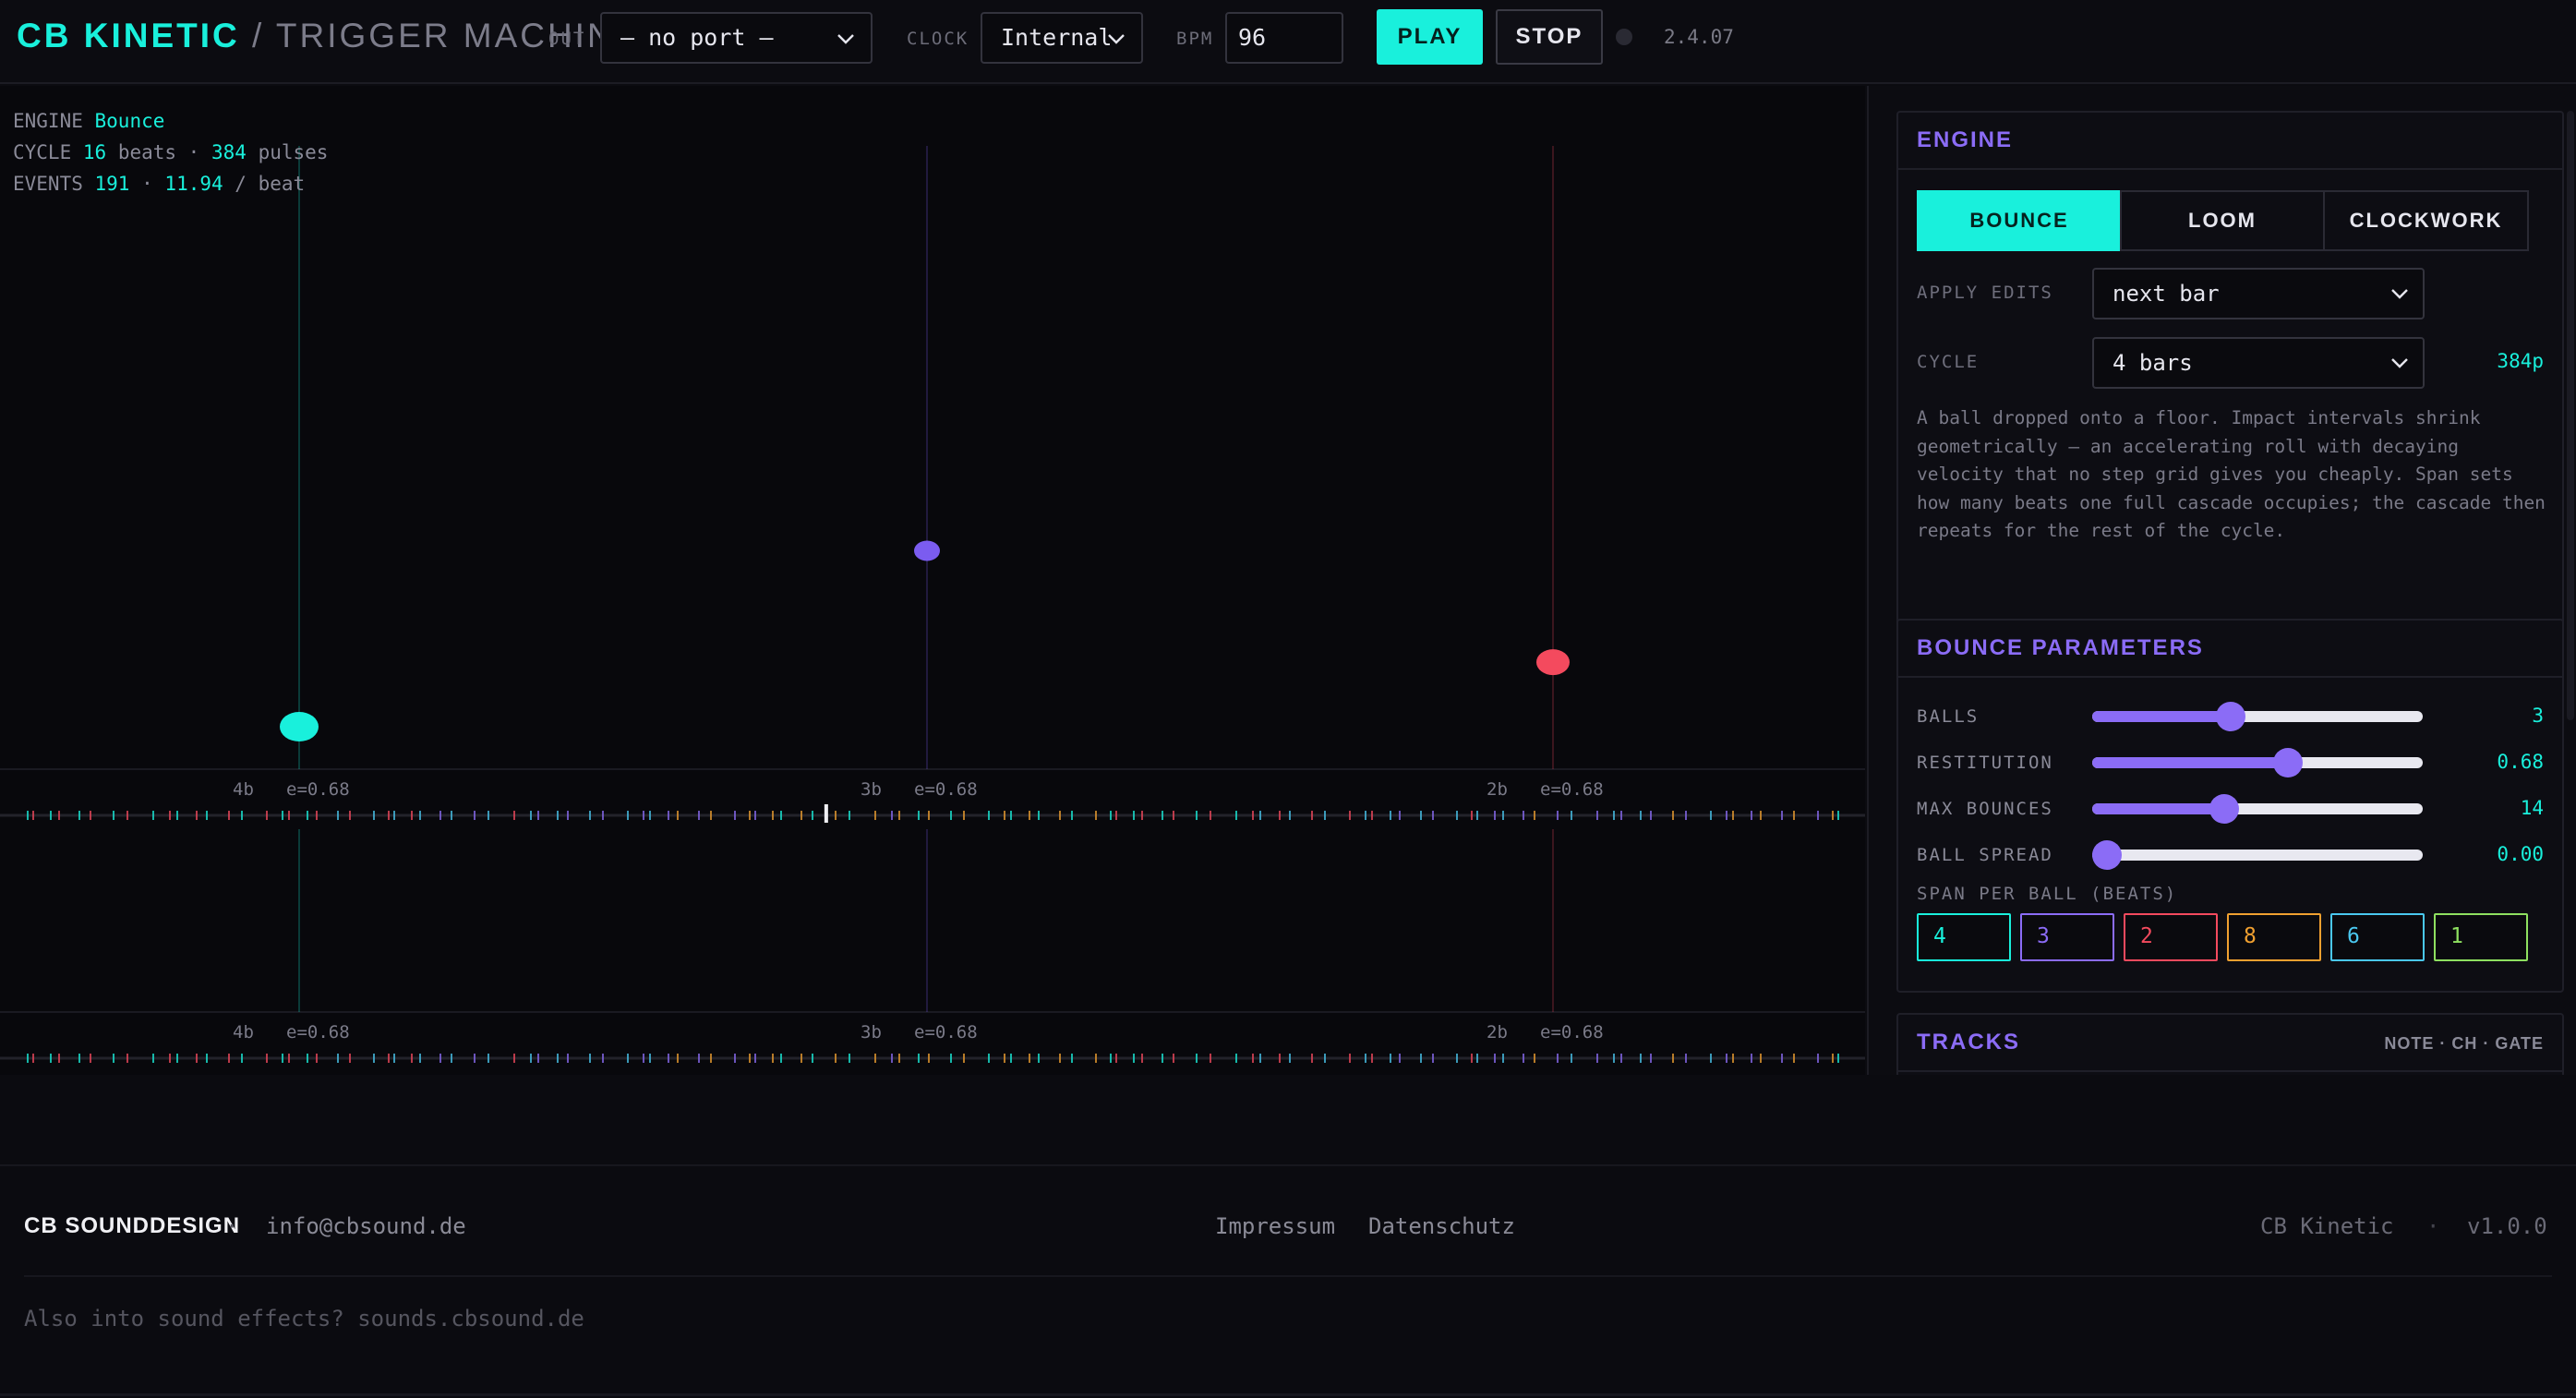  I want to click on stat-events-rate: 11.94, so click(193, 184).